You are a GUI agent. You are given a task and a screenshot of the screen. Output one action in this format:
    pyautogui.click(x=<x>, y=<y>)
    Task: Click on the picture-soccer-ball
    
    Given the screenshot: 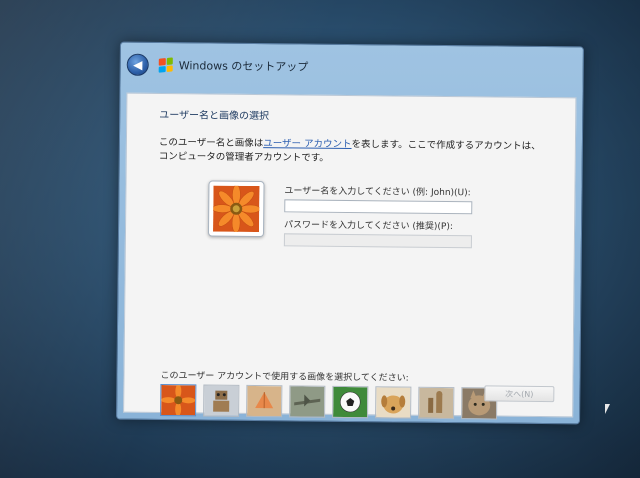 What is the action you would take?
    pyautogui.click(x=350, y=402)
    